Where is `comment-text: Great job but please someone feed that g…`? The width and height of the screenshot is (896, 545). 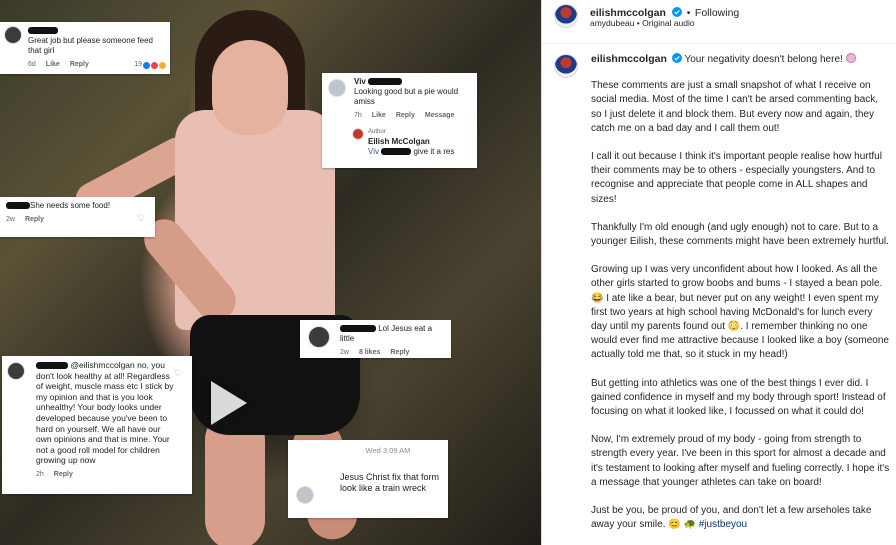 comment-text: Great job but please someone feed that g… is located at coordinates (90, 45).